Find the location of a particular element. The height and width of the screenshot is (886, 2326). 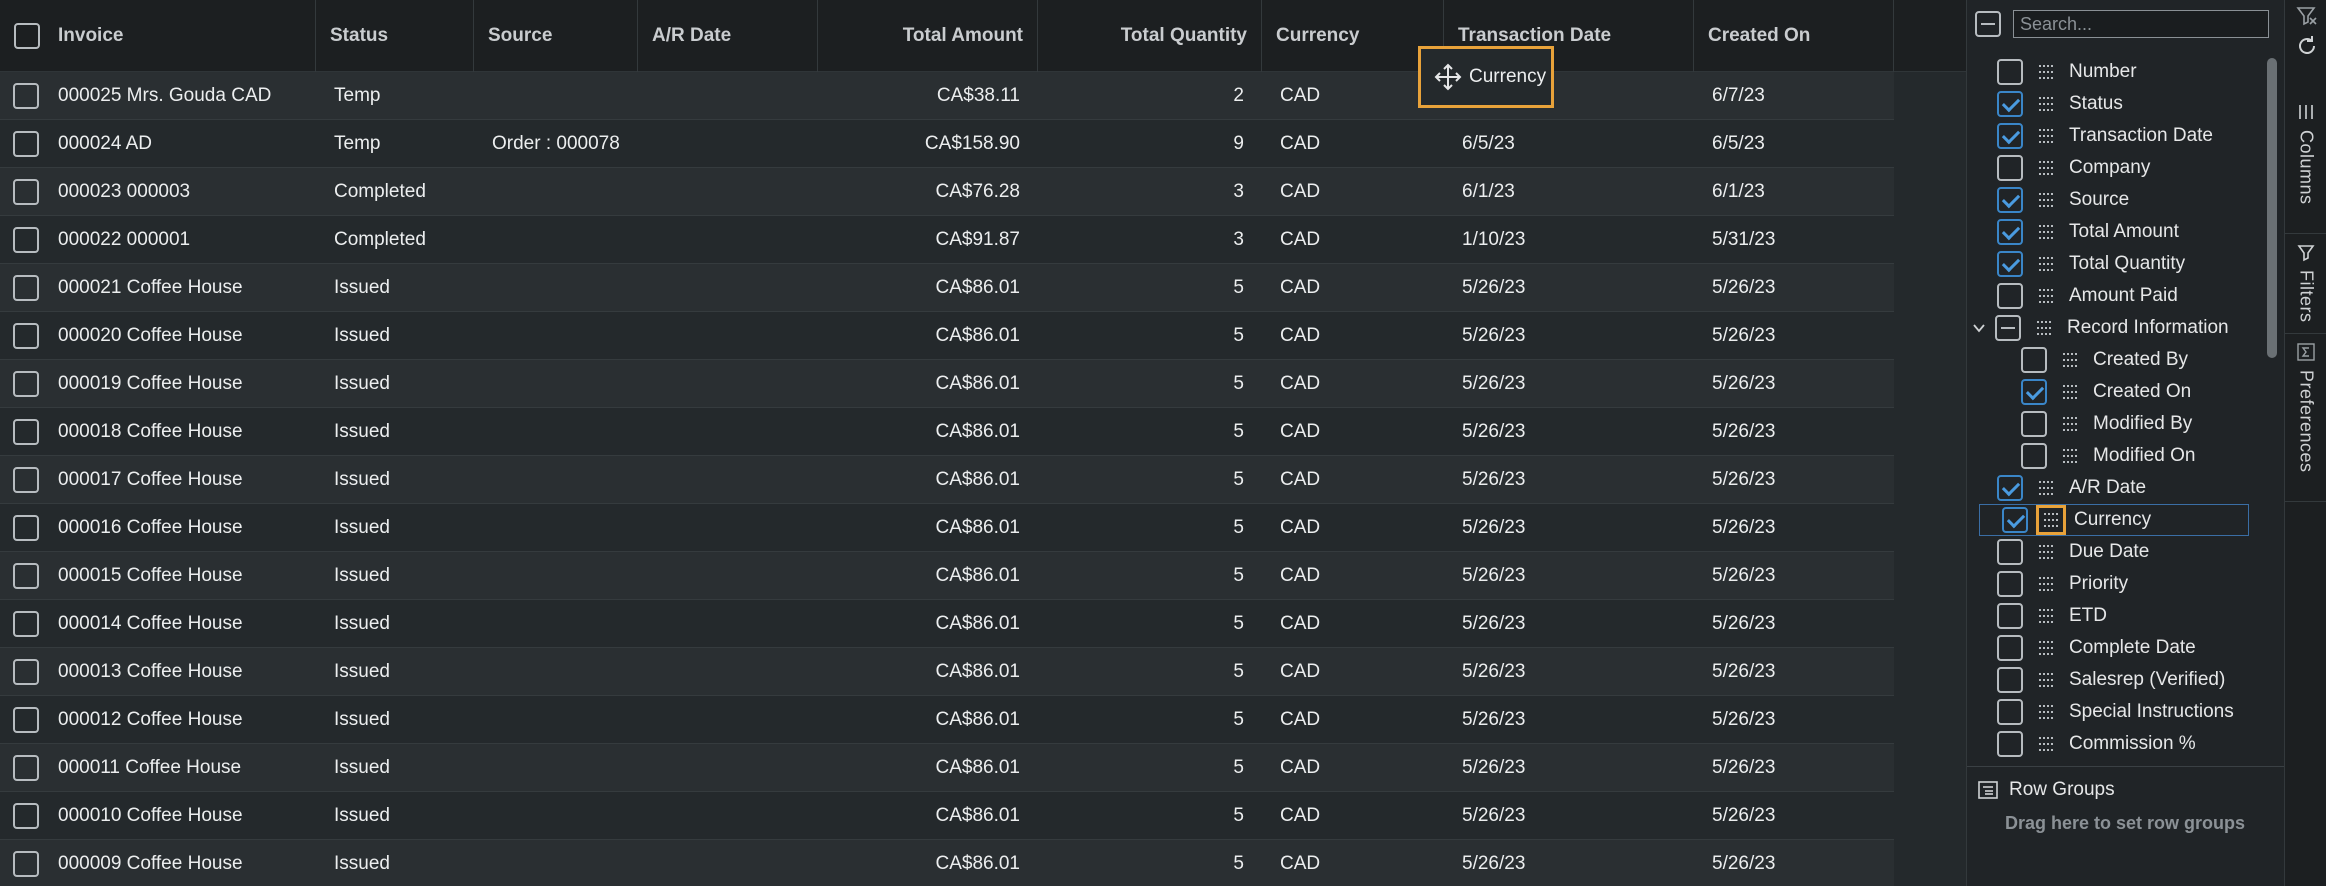

column-drag-ghost: Currency is located at coordinates (1486, 77).